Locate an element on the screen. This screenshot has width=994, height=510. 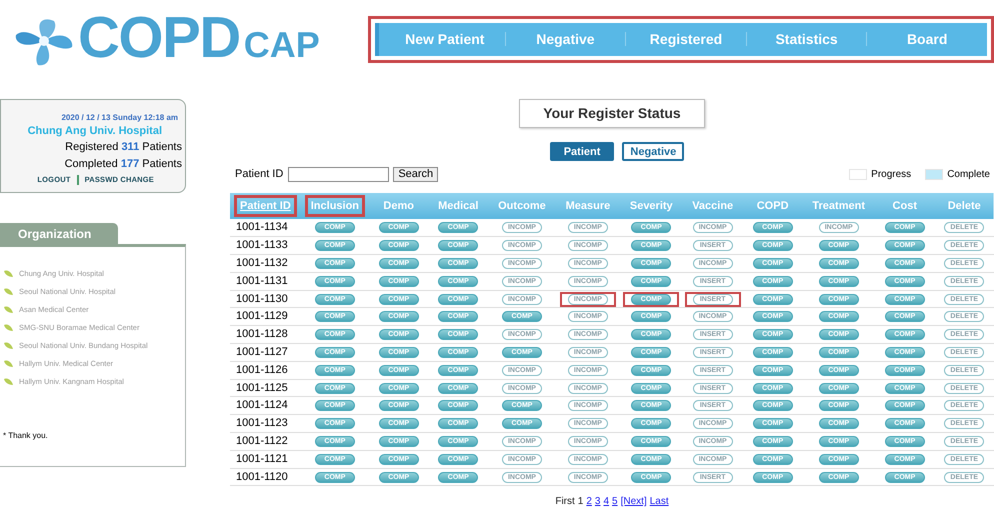
column-header: COPD is located at coordinates (773, 206).